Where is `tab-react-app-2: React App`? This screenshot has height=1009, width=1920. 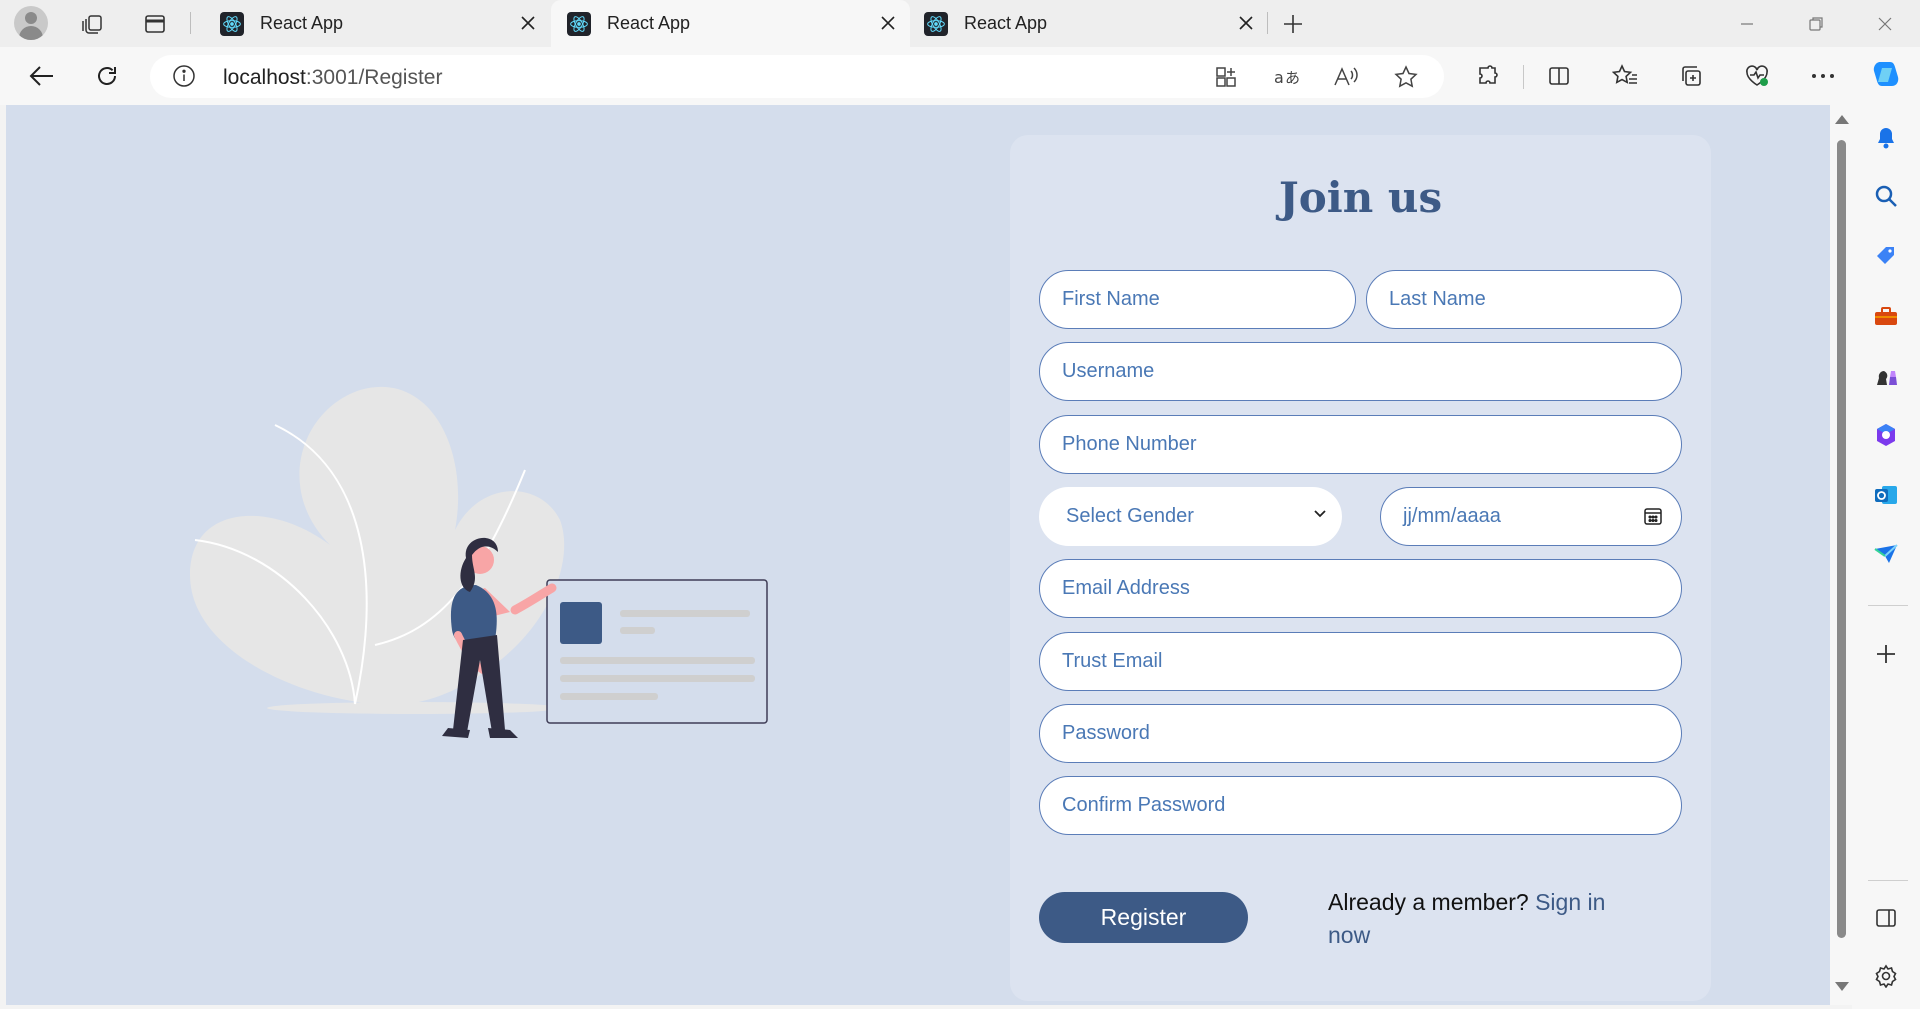 tab-react-app-2: React App is located at coordinates (730, 23).